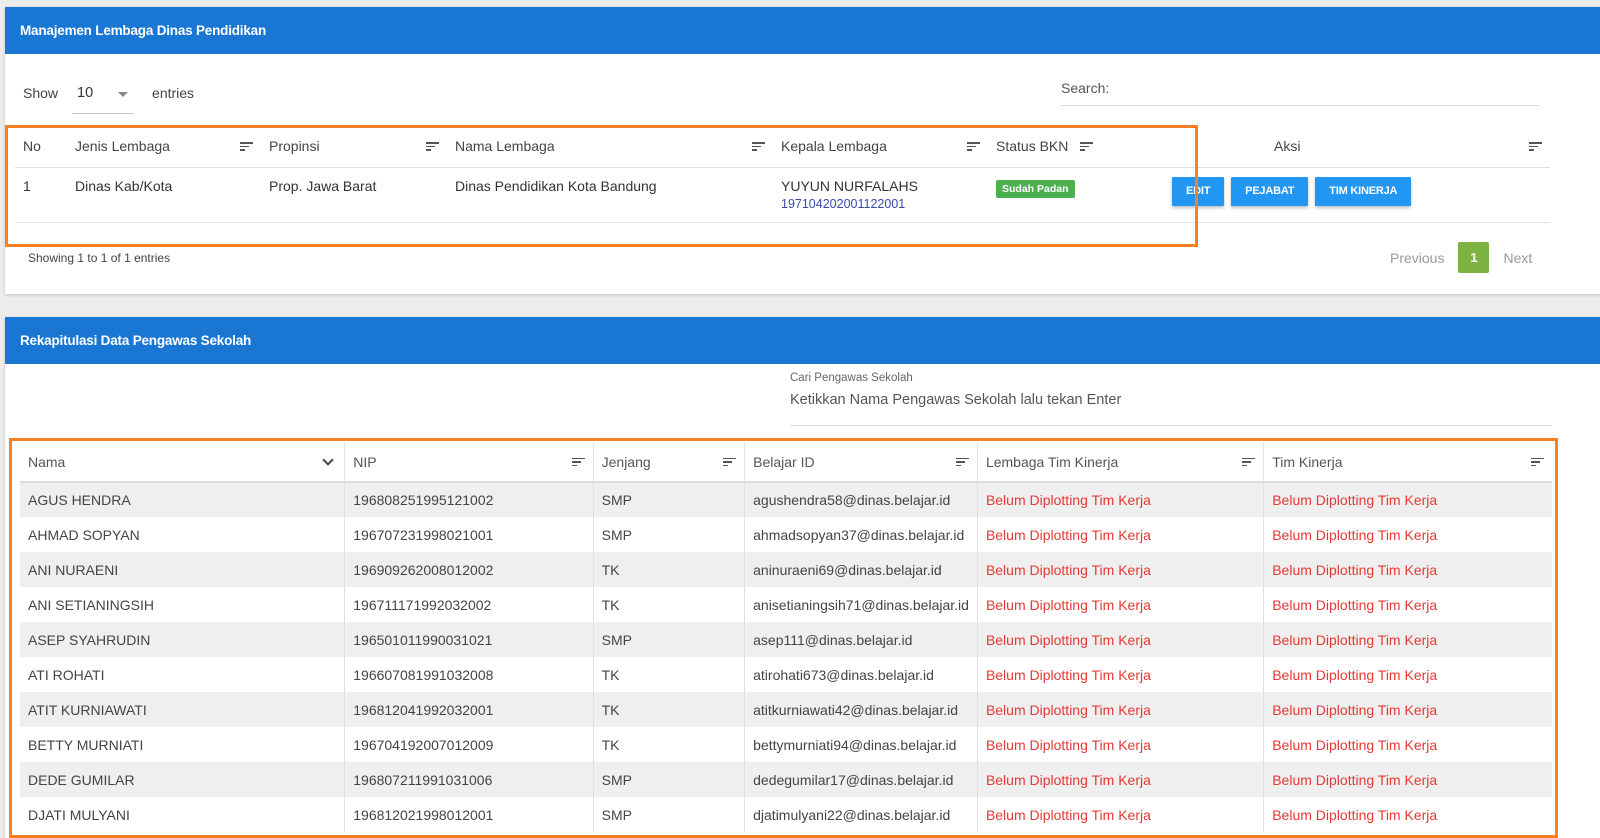  Describe the element at coordinates (469, 744) in the screenshot. I see `cell-nip: 196704192007012009` at that location.